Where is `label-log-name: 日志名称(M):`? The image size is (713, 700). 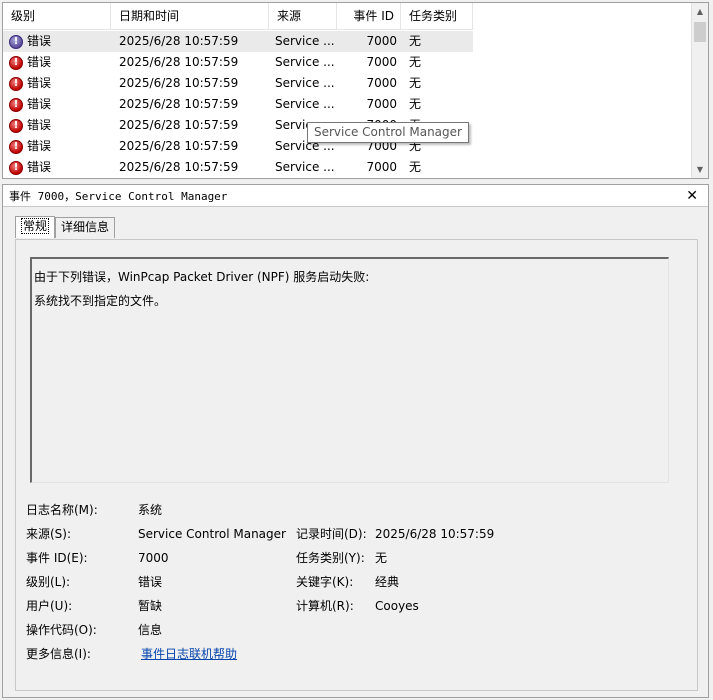
label-log-name: 日志名称(M): is located at coordinates (62, 510).